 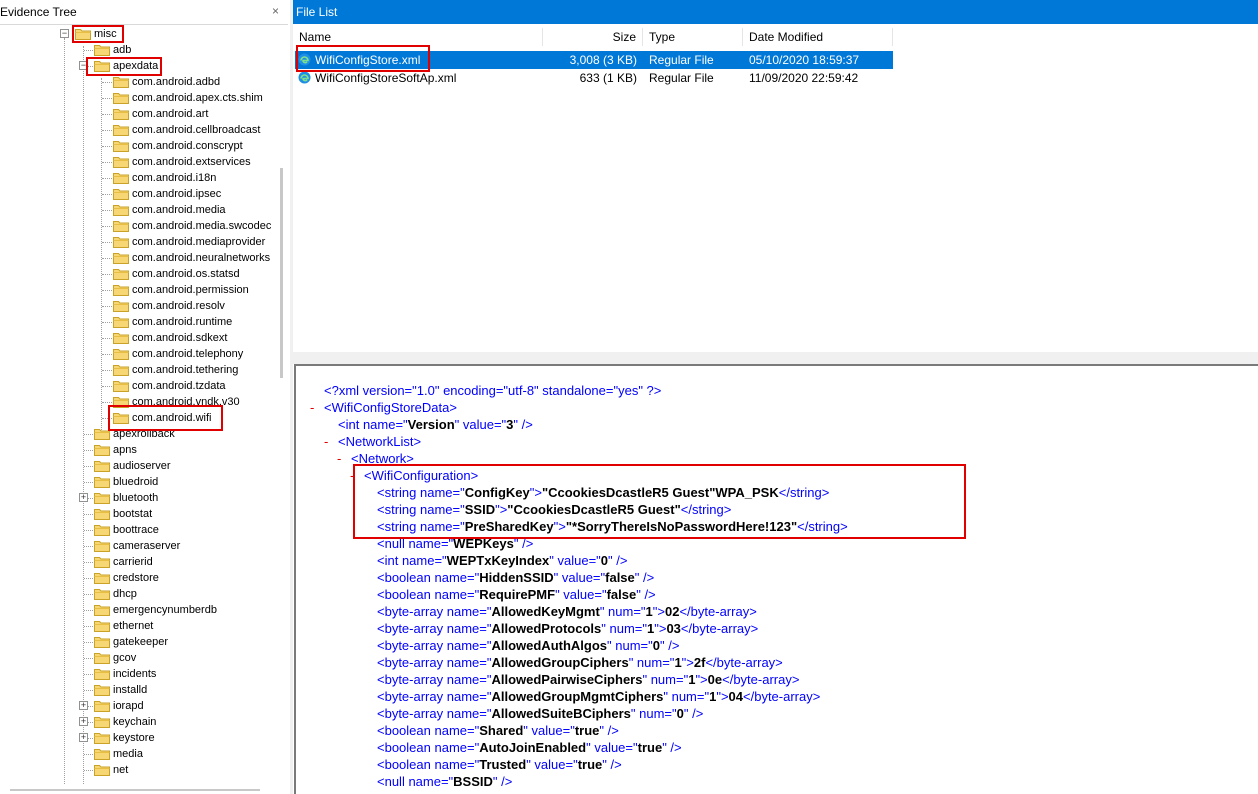 I want to click on tree-item-cameraserver: cameraserver, so click(x=137, y=546).